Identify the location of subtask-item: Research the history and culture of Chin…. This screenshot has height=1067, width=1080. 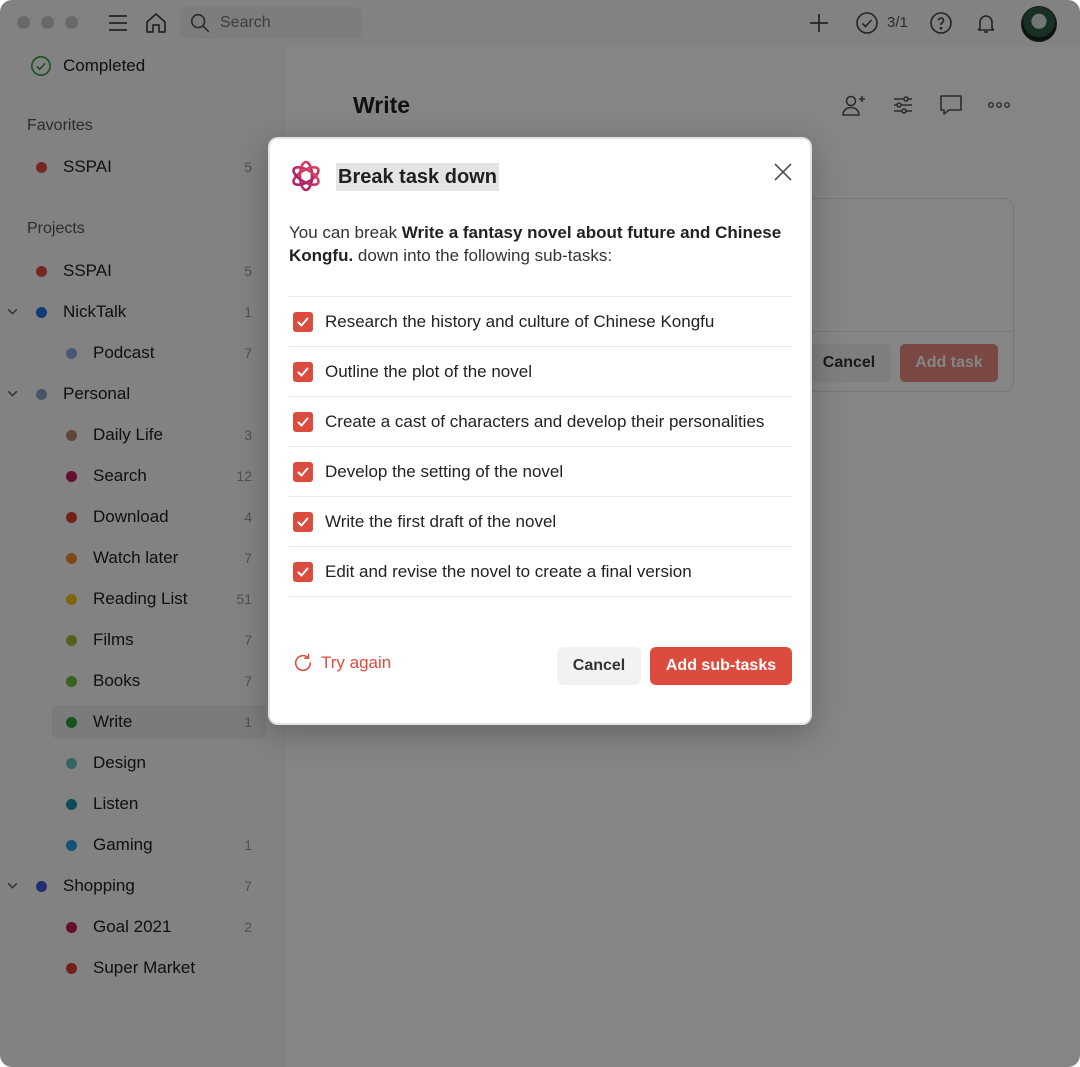
(540, 322).